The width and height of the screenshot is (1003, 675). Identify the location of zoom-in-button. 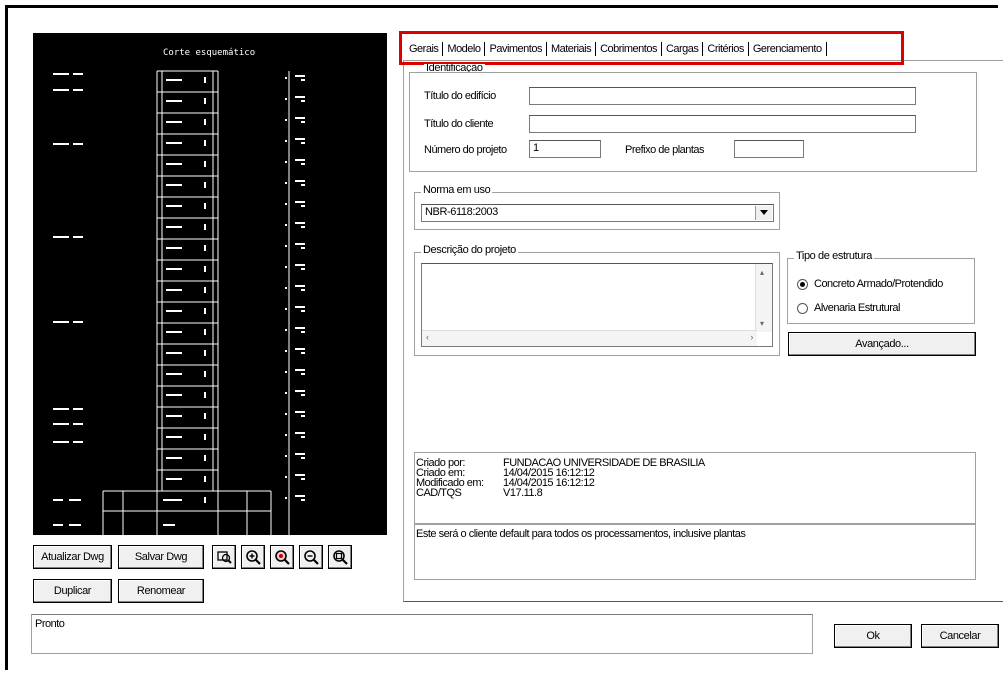
(253, 557).